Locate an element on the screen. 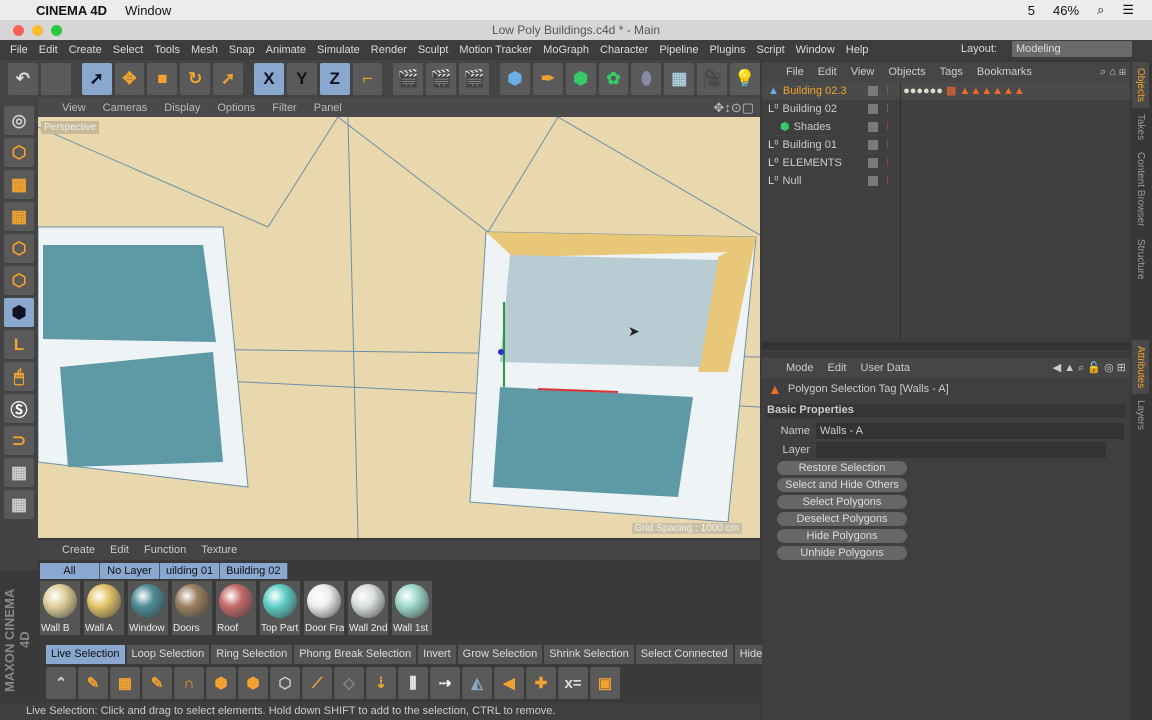  material-swatch: Wall 1st is located at coordinates (412, 608).